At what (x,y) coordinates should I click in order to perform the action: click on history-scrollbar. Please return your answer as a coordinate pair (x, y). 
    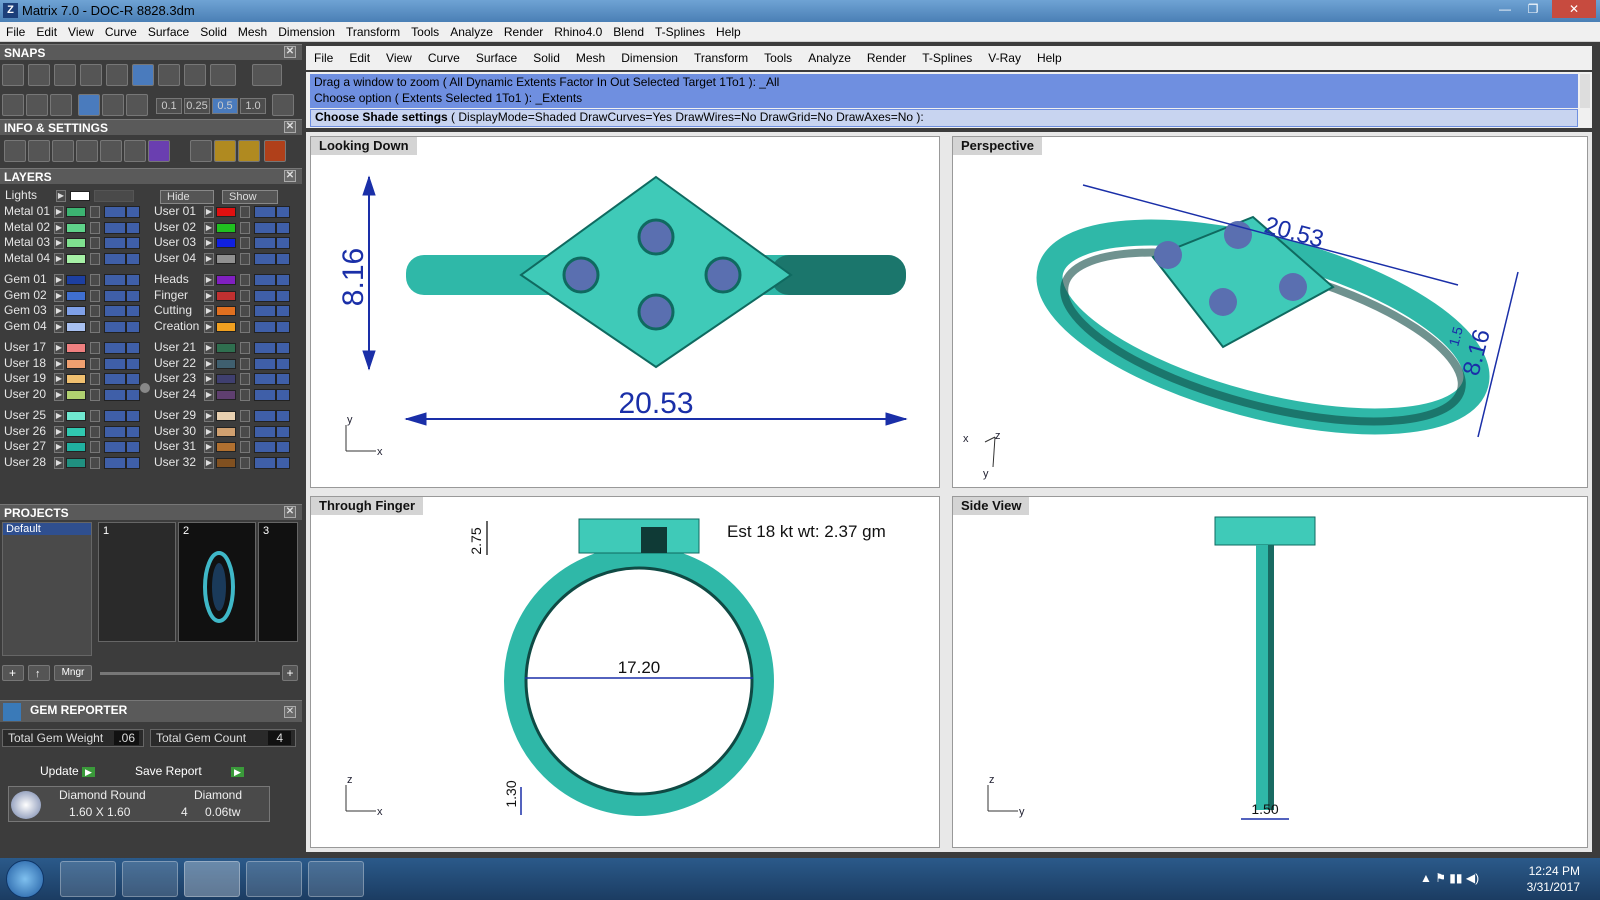
    Looking at the image, I should click on (1585, 91).